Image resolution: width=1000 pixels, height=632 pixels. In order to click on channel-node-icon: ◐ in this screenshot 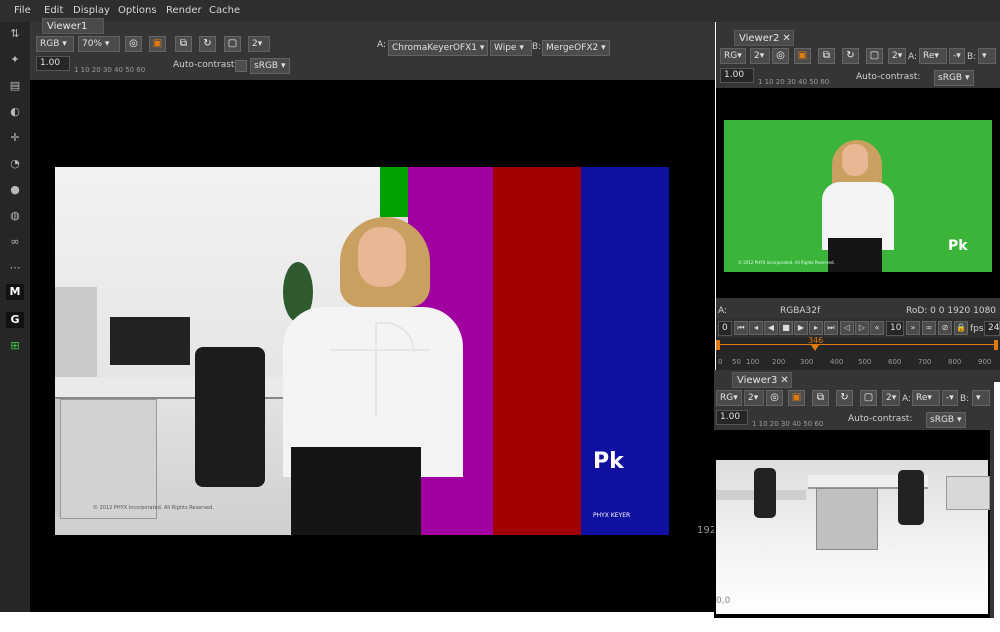, I will do `click(15, 112)`.